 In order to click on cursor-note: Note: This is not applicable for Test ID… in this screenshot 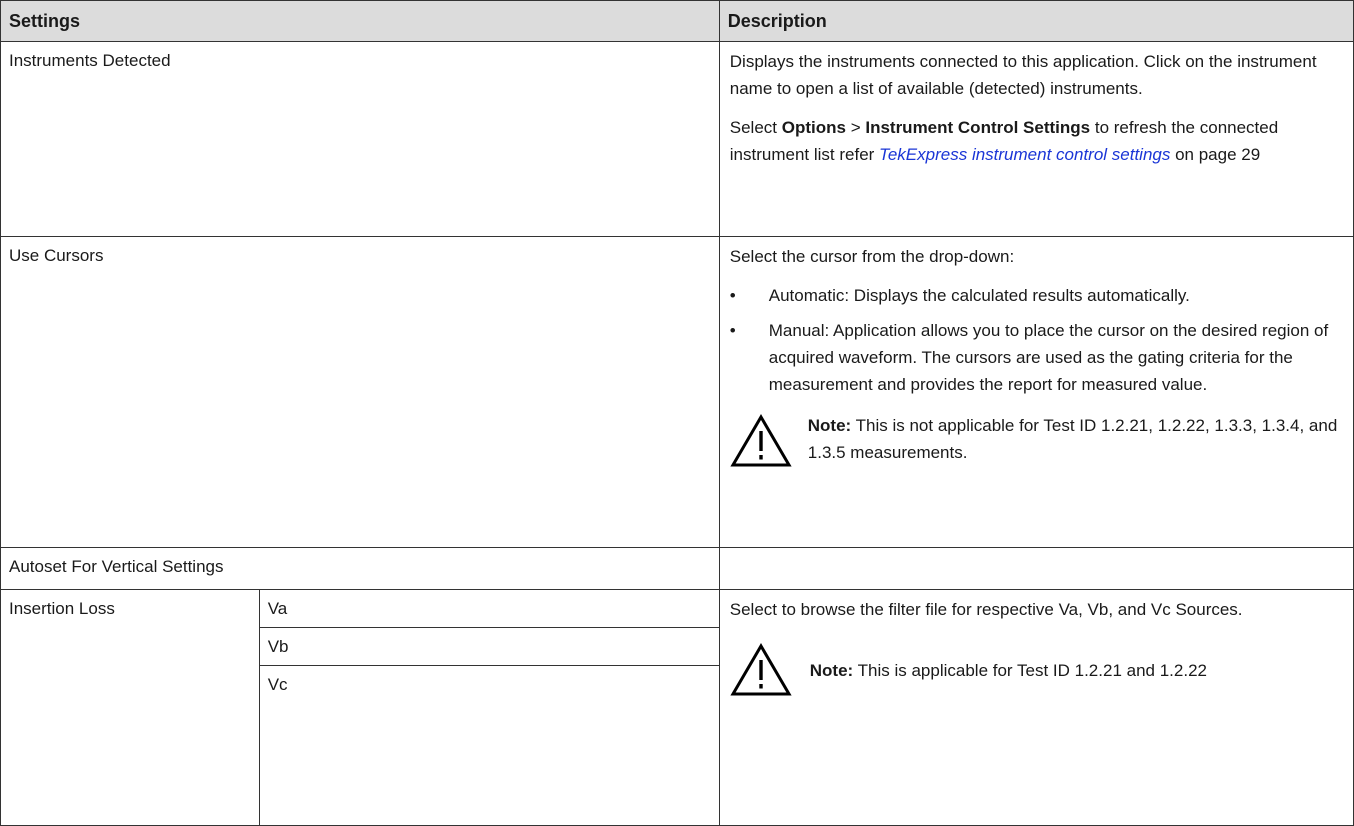, I will do `click(1035, 440)`.